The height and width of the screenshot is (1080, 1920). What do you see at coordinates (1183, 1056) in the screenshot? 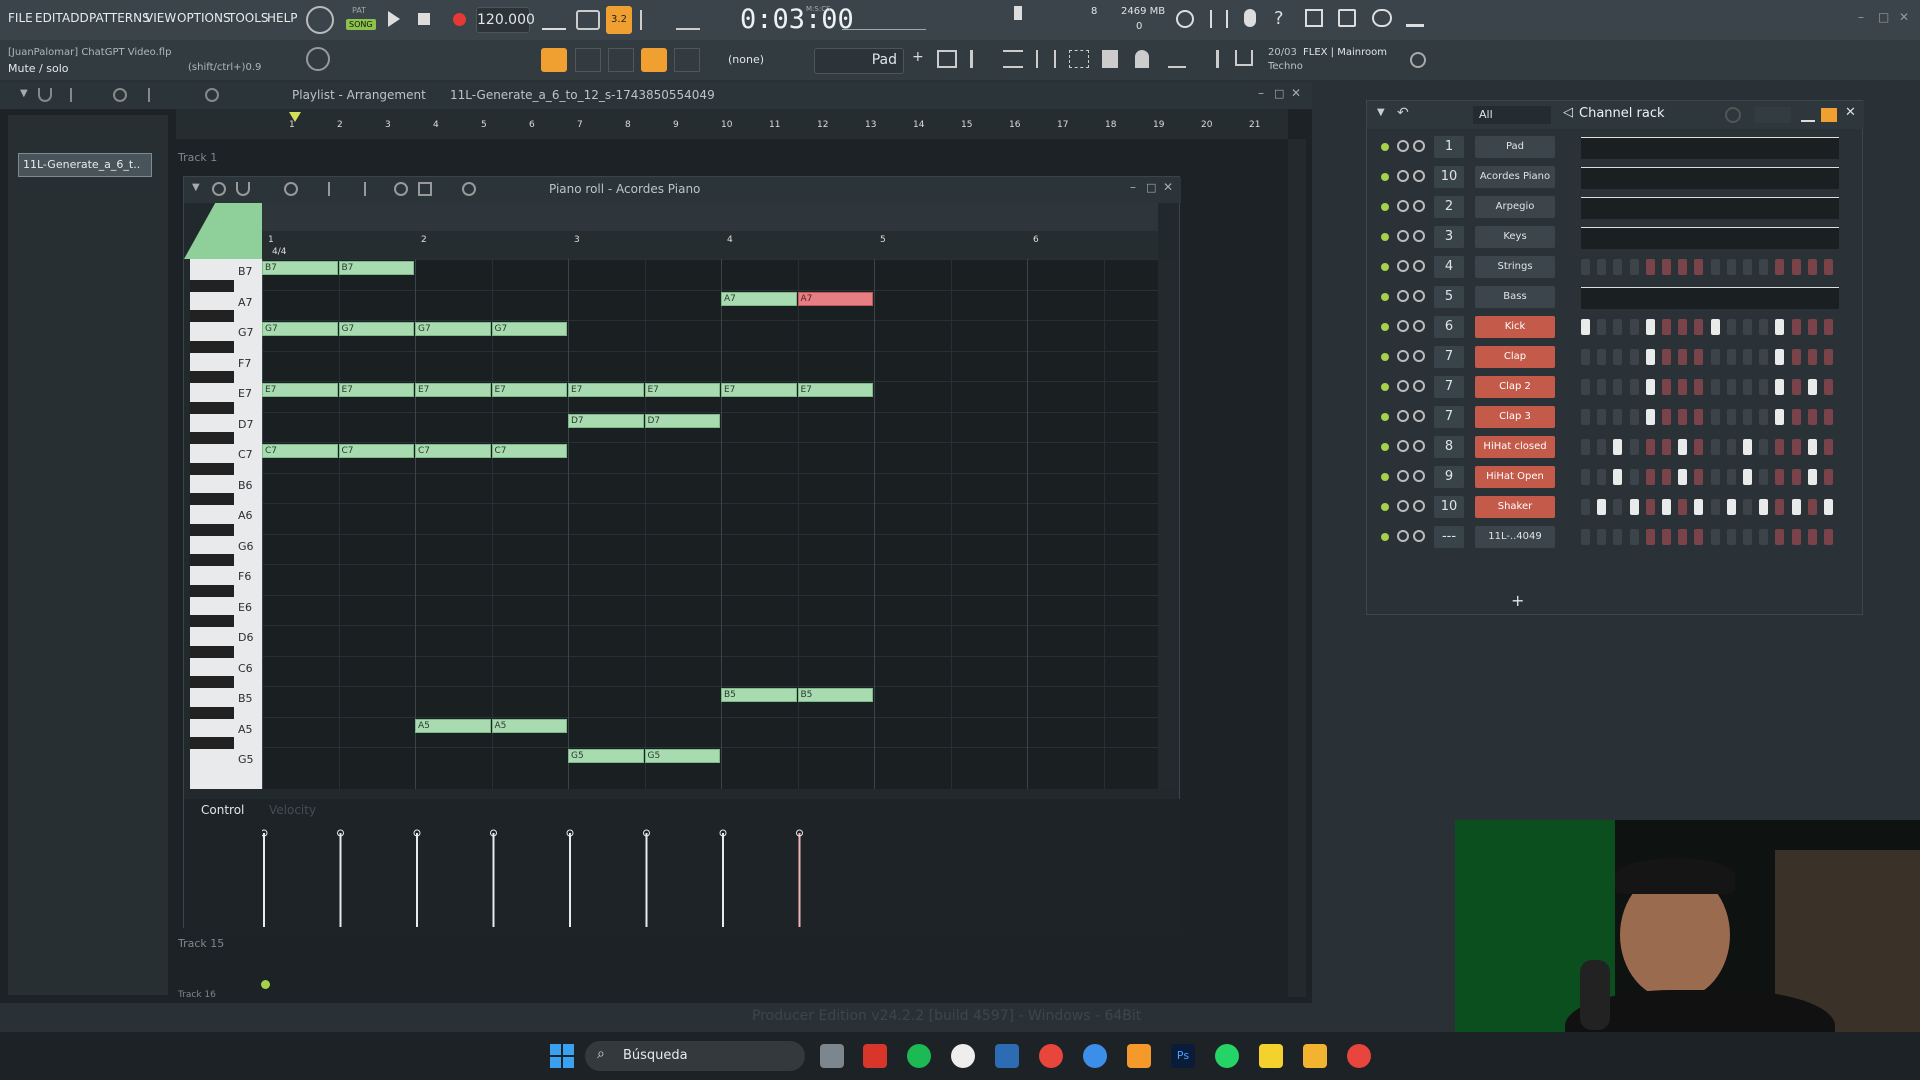
I see `photoshop-icon: Ps` at bounding box center [1183, 1056].